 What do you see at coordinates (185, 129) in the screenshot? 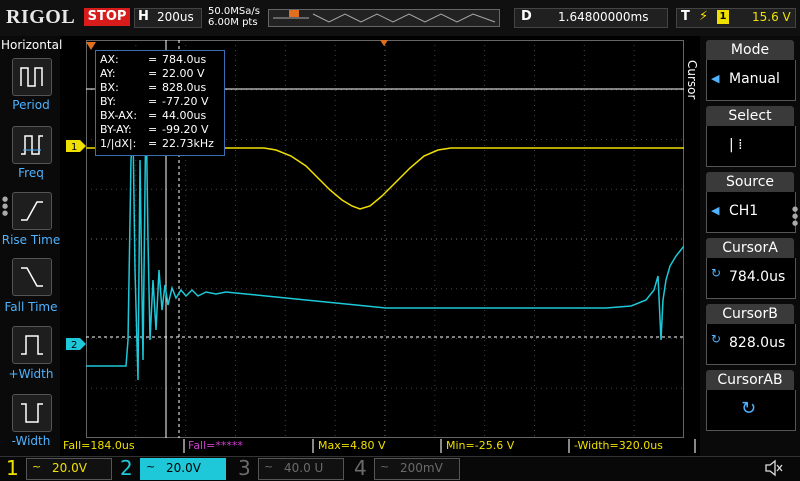
I see `readout-value: -99.20 V` at bounding box center [185, 129].